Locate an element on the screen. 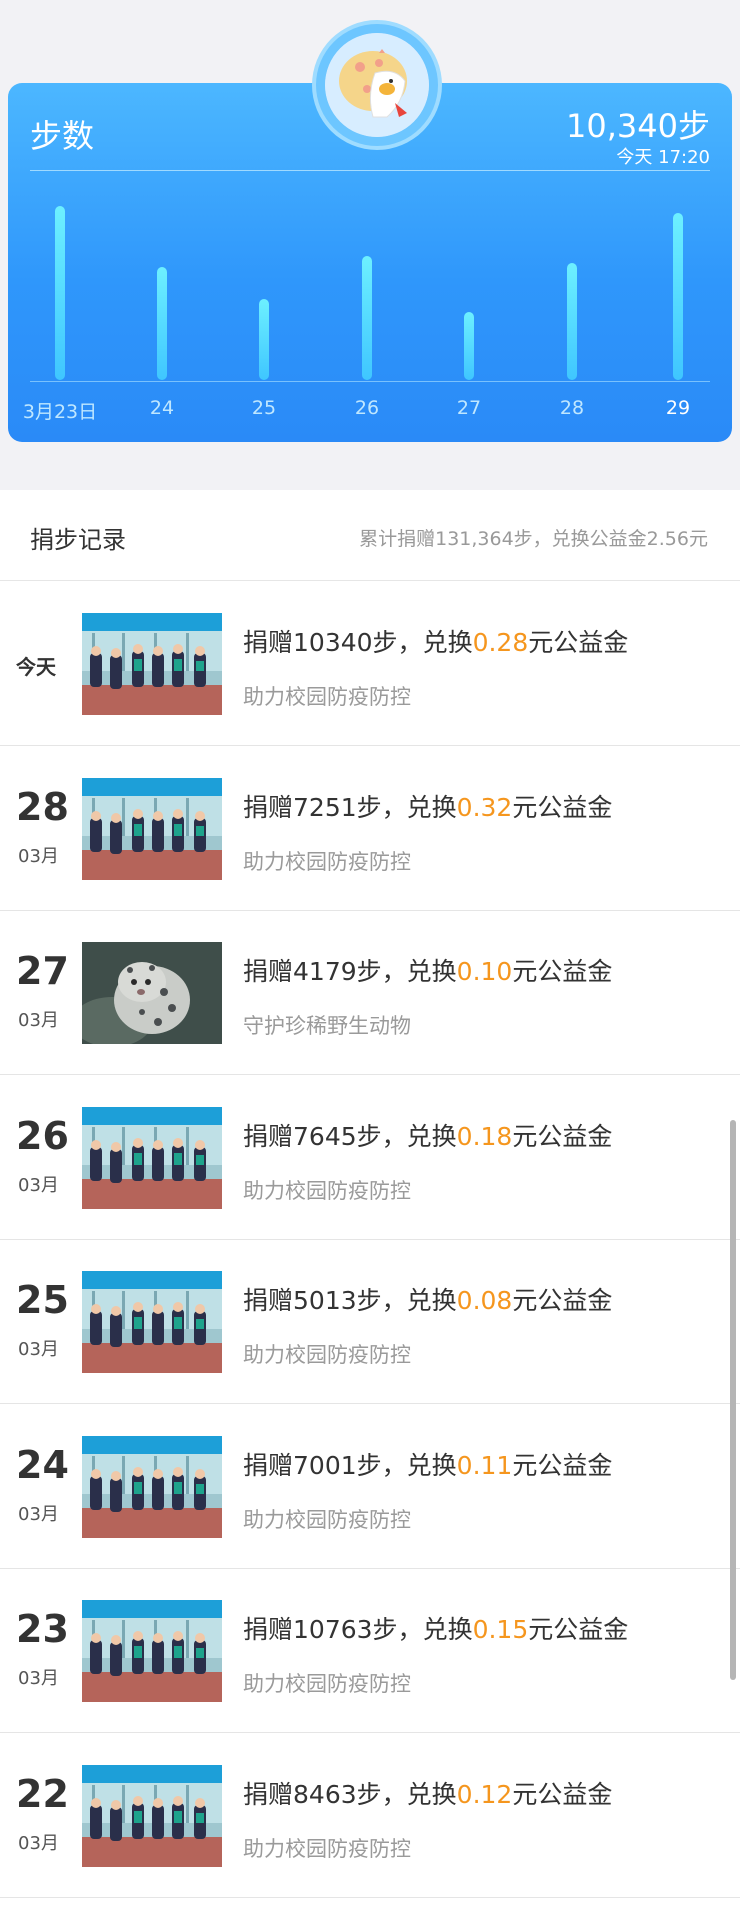 The width and height of the screenshot is (740, 1920). record-summary: 累计捐赠131,364步，兑换公益金2.56元 is located at coordinates (533, 539).